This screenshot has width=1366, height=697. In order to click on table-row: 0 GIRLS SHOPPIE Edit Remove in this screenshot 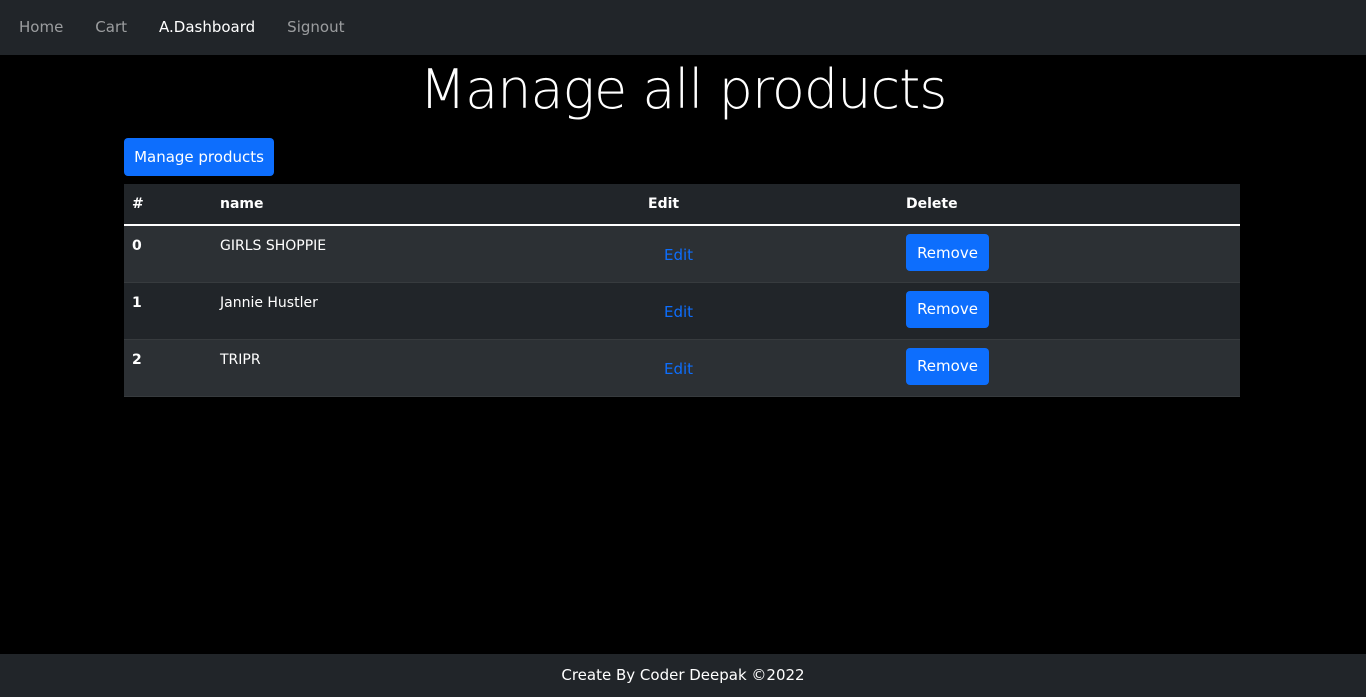, I will do `click(682, 254)`.